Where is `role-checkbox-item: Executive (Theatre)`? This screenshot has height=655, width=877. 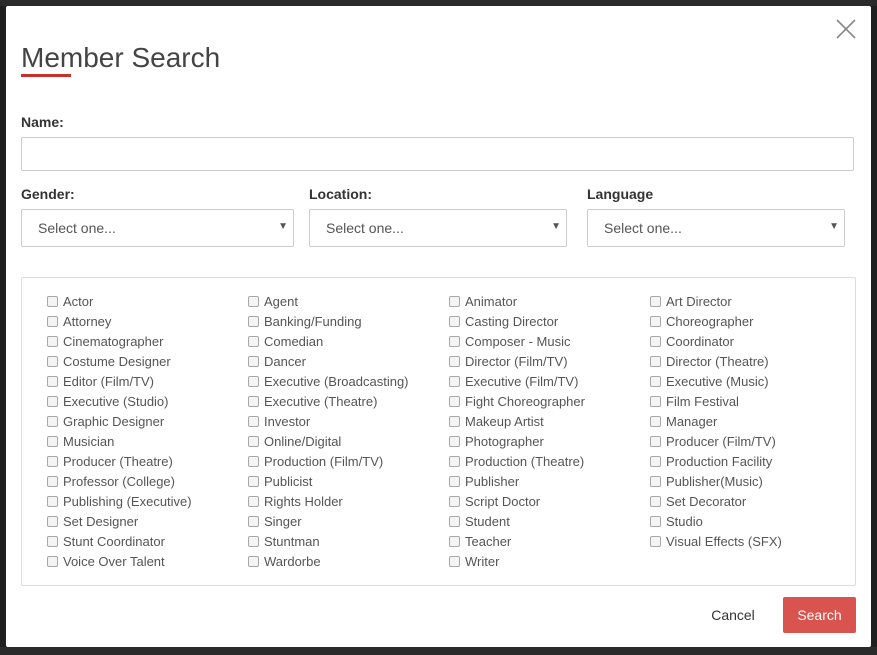
role-checkbox-item: Executive (Theatre) is located at coordinates (312, 401).